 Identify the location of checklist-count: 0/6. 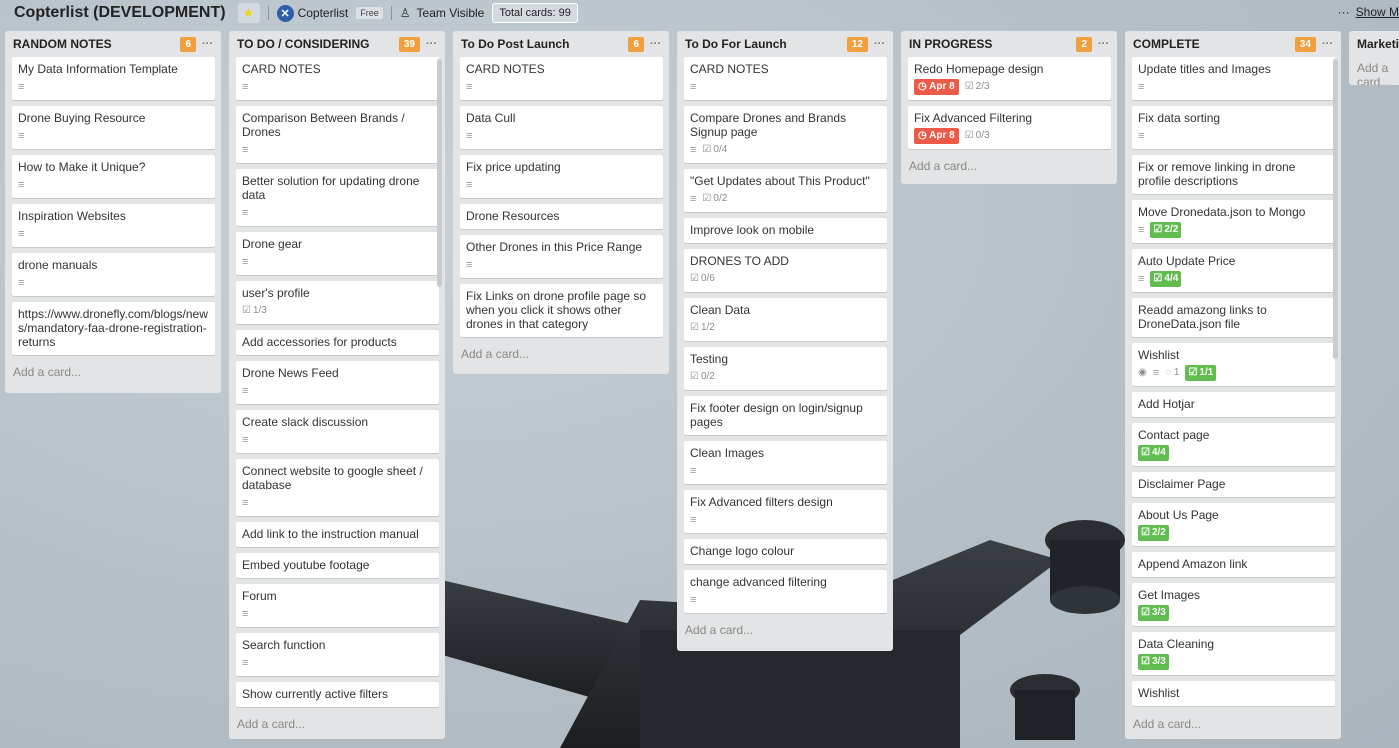
(707, 278).